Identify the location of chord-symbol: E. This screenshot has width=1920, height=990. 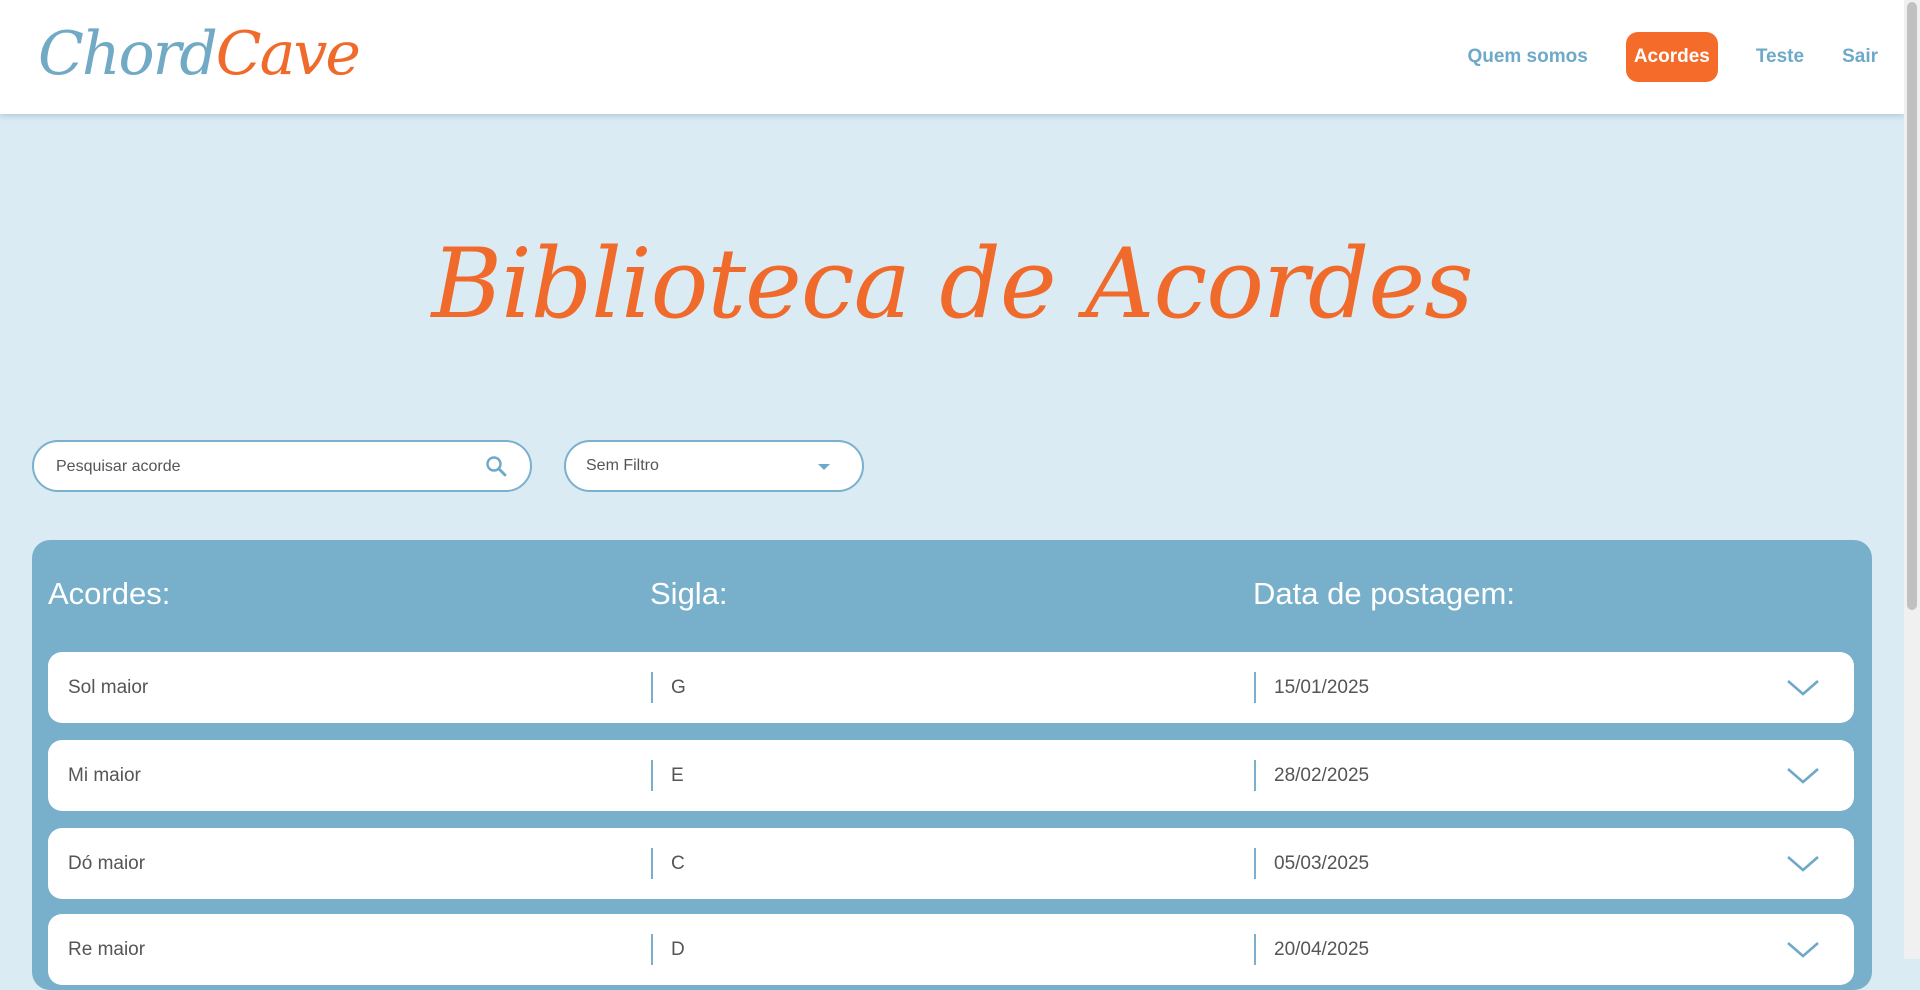
(667, 775).